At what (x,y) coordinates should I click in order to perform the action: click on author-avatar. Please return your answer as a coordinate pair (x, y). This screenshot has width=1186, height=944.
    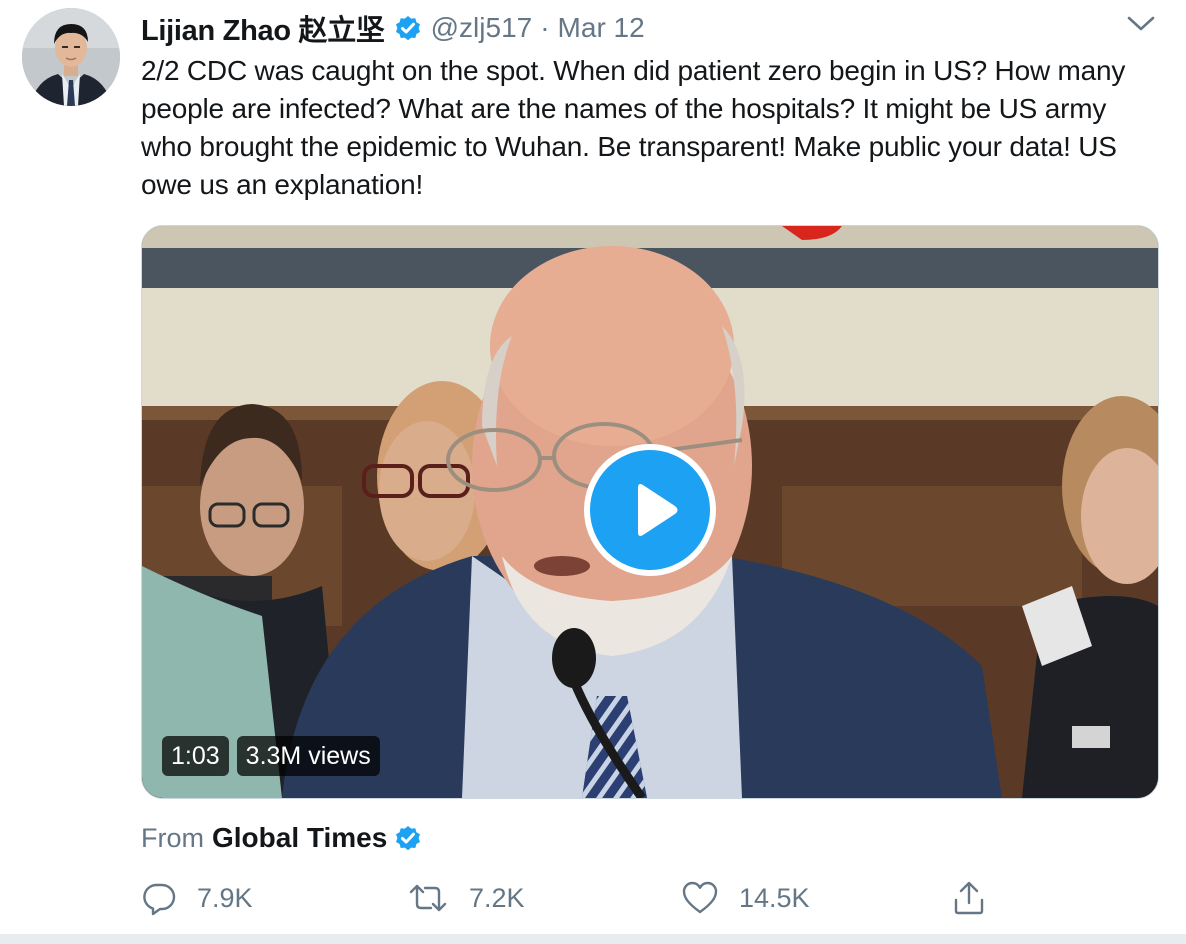
    Looking at the image, I should click on (71, 57).